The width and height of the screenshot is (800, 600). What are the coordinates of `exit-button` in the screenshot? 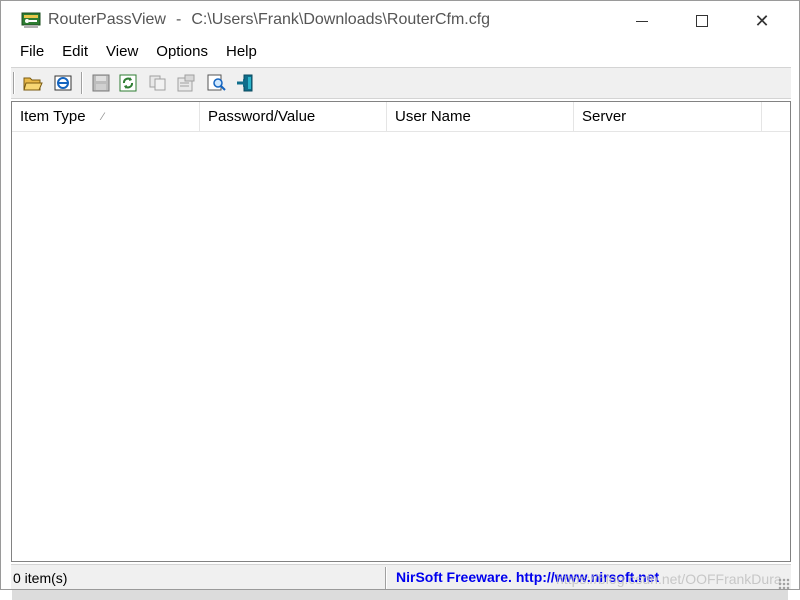 It's located at (245, 83).